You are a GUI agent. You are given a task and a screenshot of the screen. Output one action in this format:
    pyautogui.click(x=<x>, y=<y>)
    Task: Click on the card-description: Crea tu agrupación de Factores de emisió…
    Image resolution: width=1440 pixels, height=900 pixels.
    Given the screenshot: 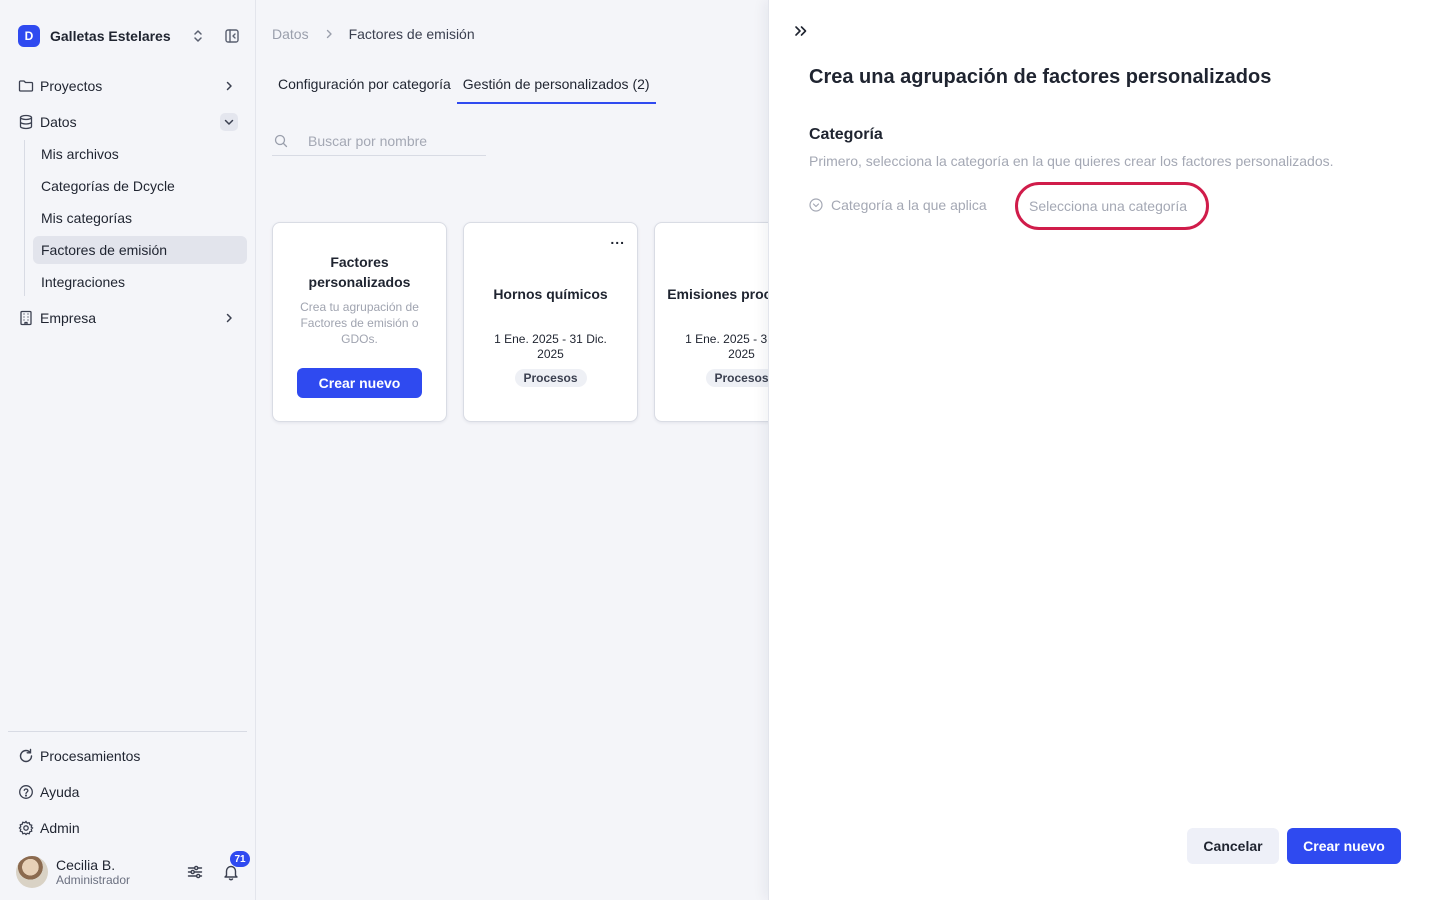 What is the action you would take?
    pyautogui.click(x=359, y=323)
    